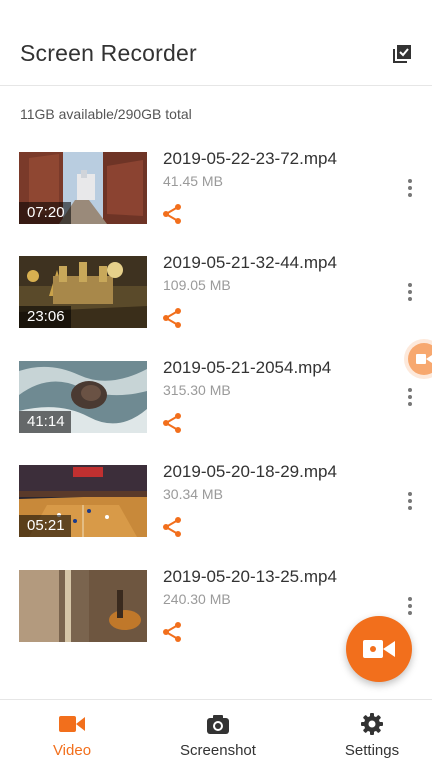 The height and width of the screenshot is (768, 432). What do you see at coordinates (372, 724) in the screenshot?
I see `gear-icon` at bounding box center [372, 724].